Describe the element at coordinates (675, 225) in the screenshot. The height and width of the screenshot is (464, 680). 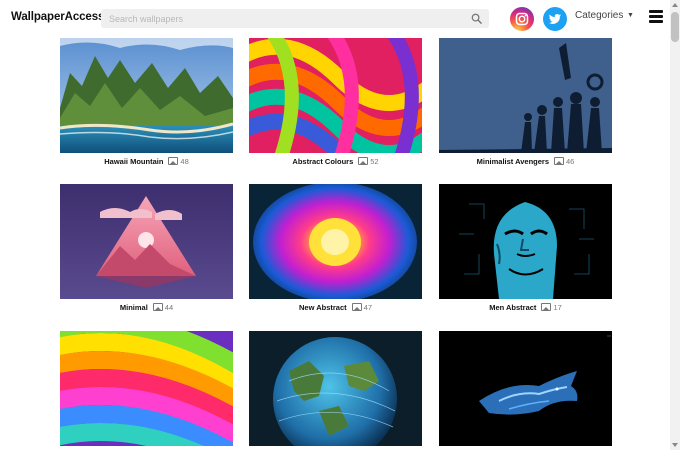
I see `page-scrollbar` at that location.